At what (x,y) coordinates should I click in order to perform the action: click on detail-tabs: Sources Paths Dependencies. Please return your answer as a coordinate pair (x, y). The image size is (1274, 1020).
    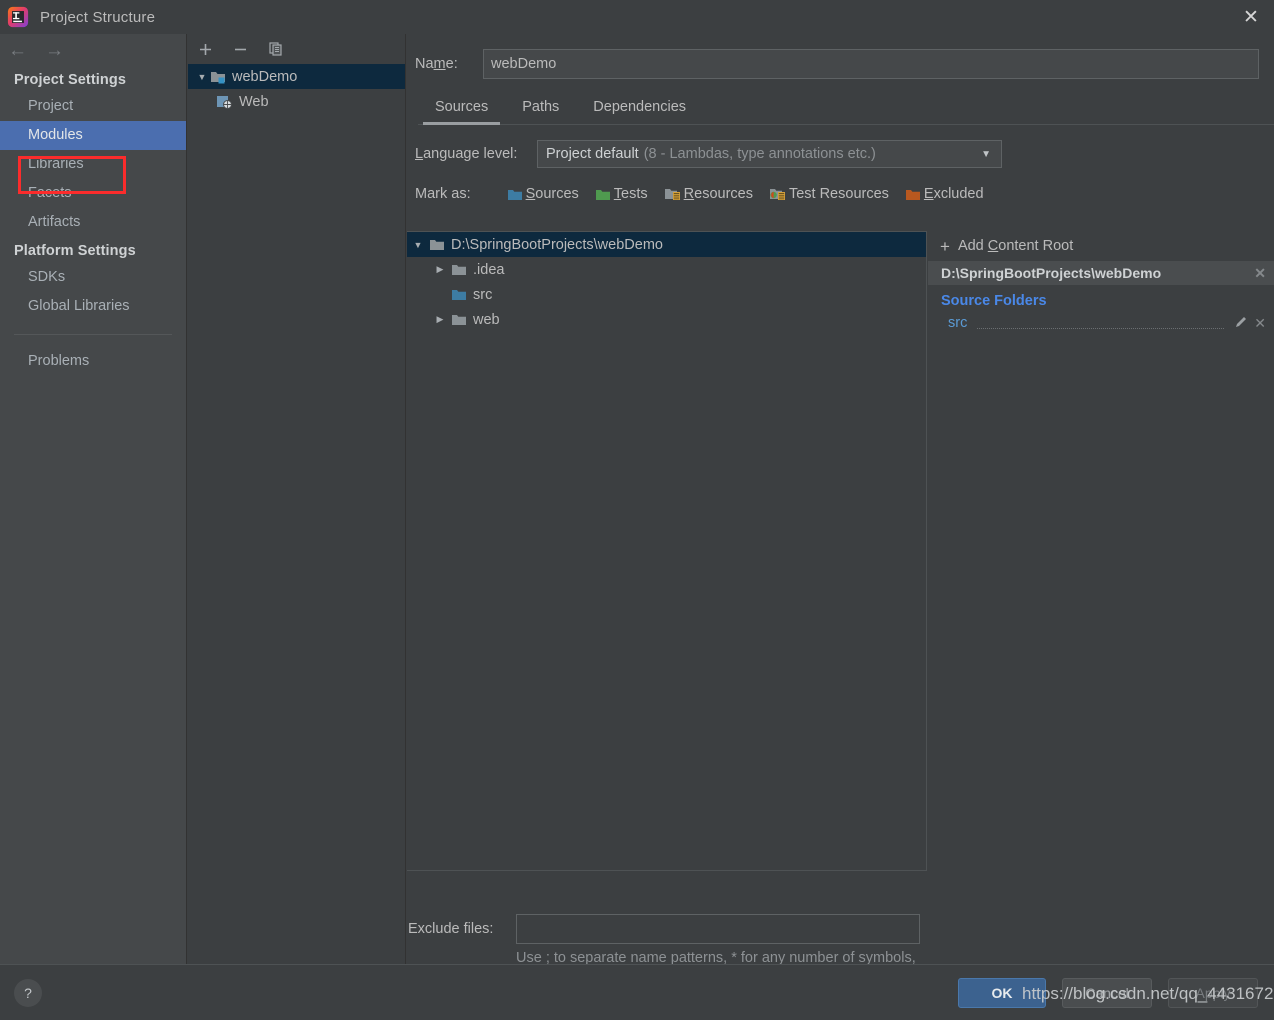
    Looking at the image, I should click on (846, 110).